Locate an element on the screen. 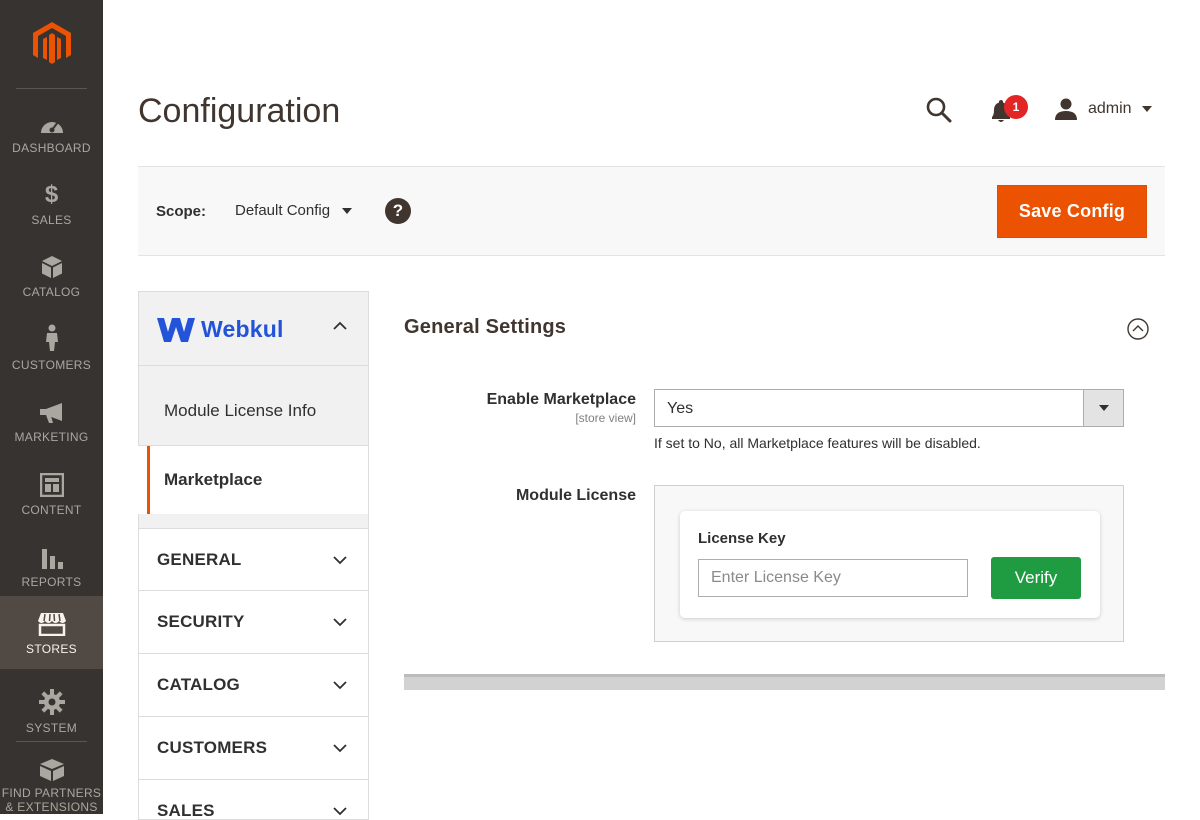 This screenshot has width=1200, height=820. layout-icon is located at coordinates (51, 484).